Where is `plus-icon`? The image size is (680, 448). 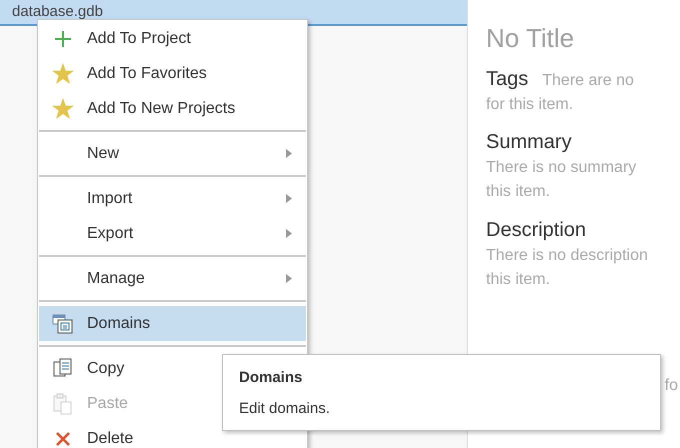 plus-icon is located at coordinates (63, 39).